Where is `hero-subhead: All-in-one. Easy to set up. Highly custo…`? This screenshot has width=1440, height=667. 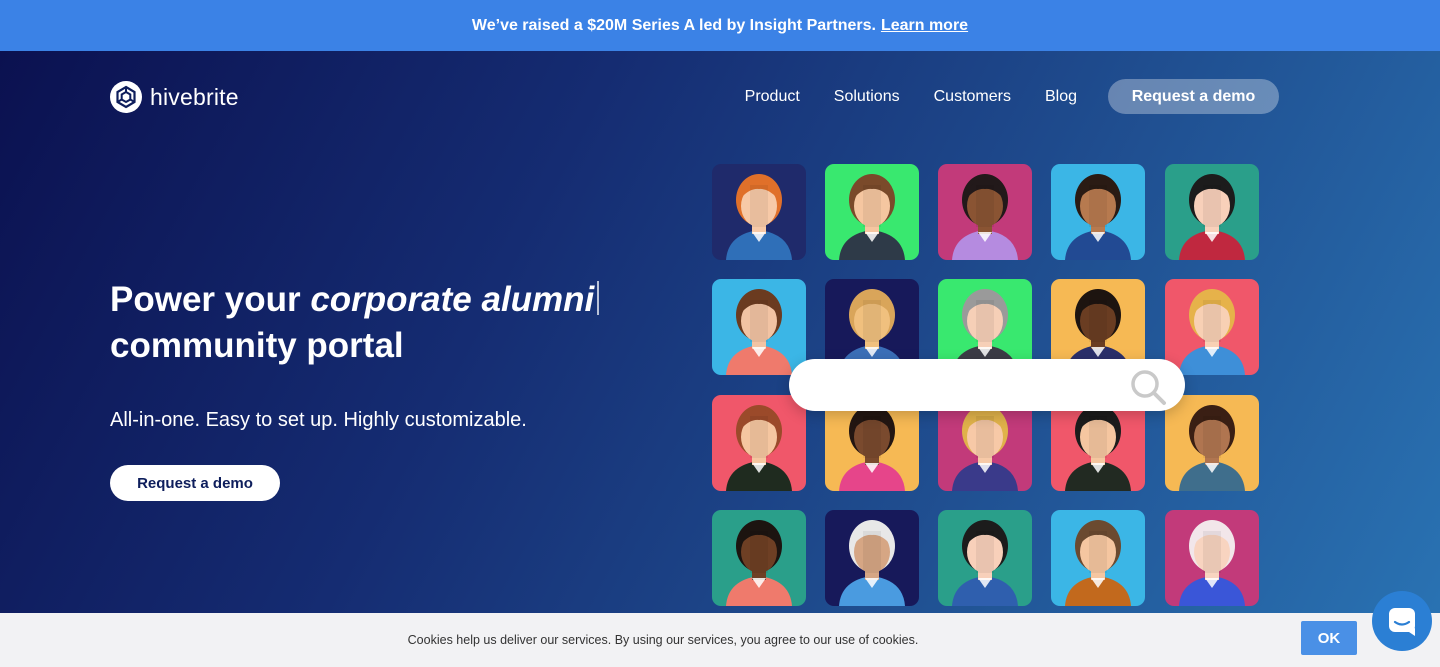
hero-subhead: All-in-one. Easy to set up. Highly custo… is located at coordinates (318, 420).